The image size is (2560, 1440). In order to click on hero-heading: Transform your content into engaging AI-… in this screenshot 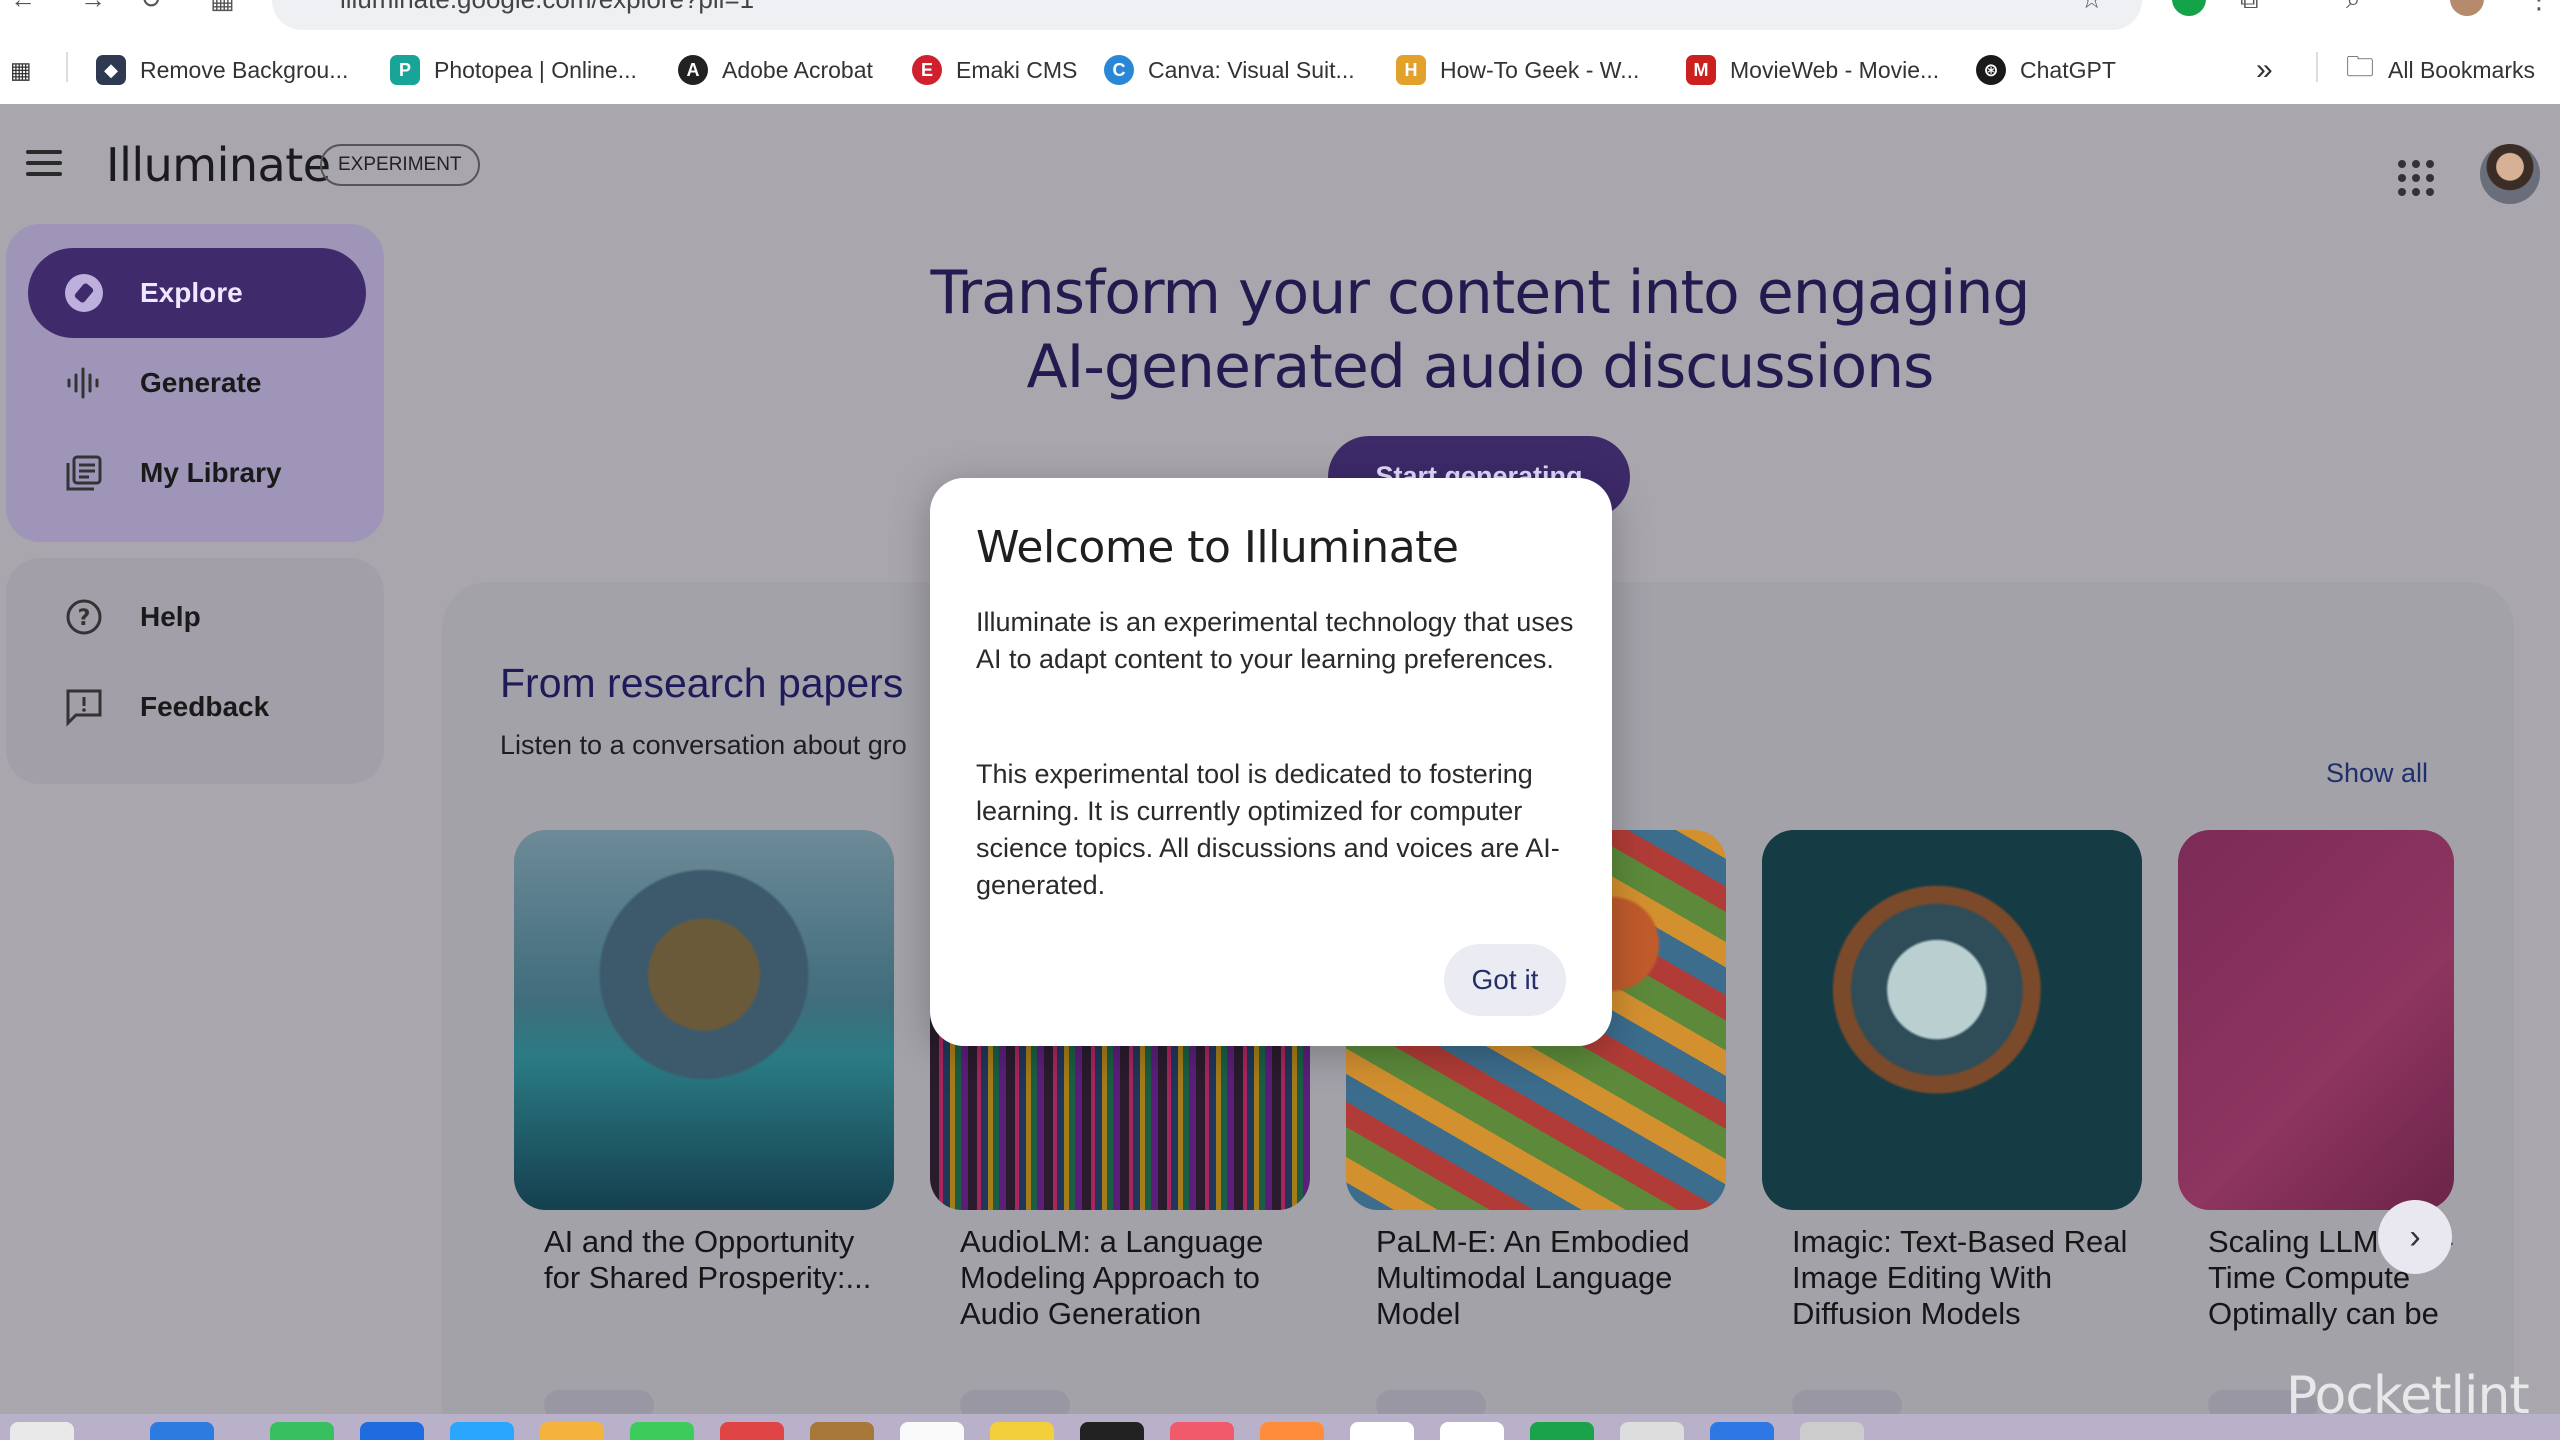, I will do `click(1480, 330)`.